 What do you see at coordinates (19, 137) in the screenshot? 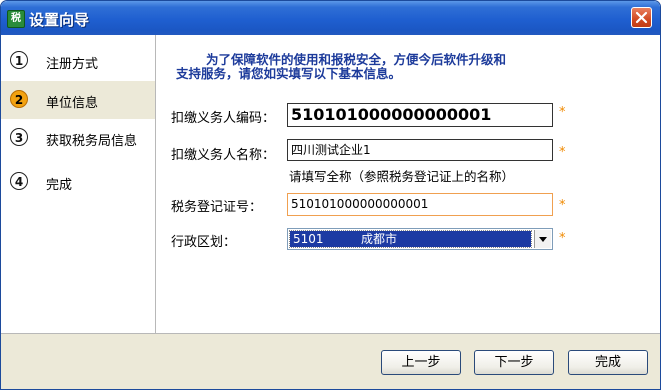
I see `step-number-badge: 3` at bounding box center [19, 137].